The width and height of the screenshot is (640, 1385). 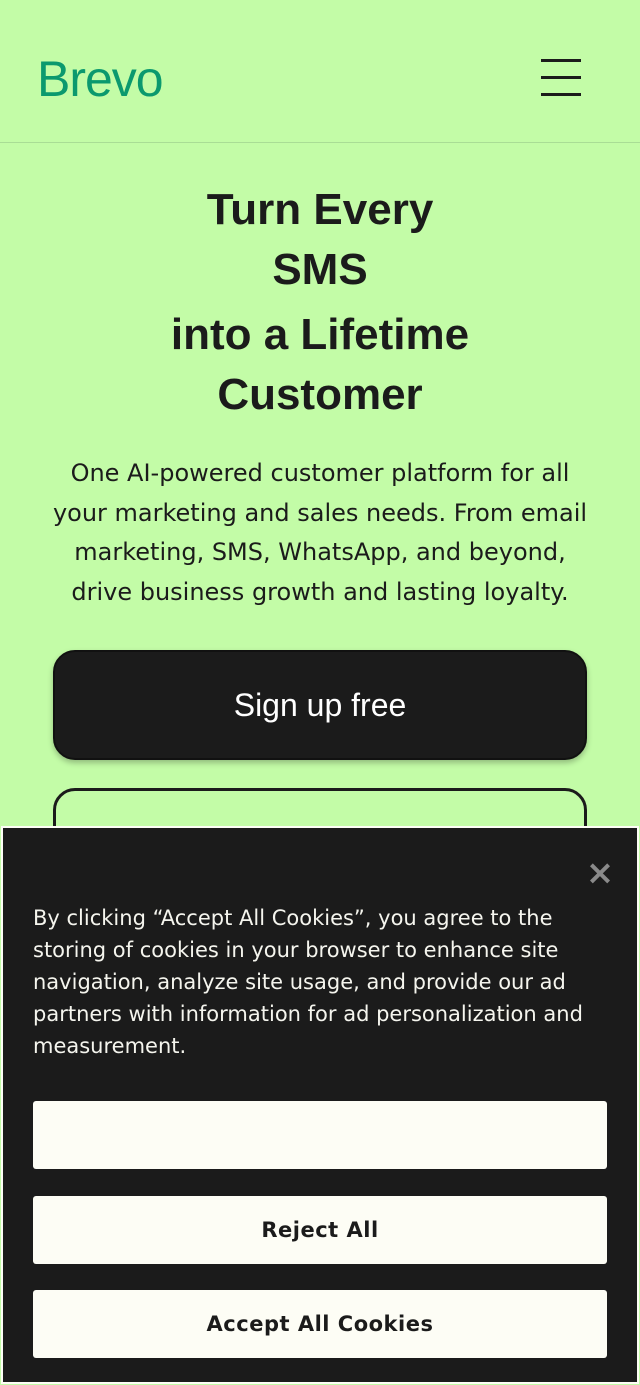 What do you see at coordinates (320, 1324) in the screenshot?
I see `accept-all-cookies-button: Accept All Cookies` at bounding box center [320, 1324].